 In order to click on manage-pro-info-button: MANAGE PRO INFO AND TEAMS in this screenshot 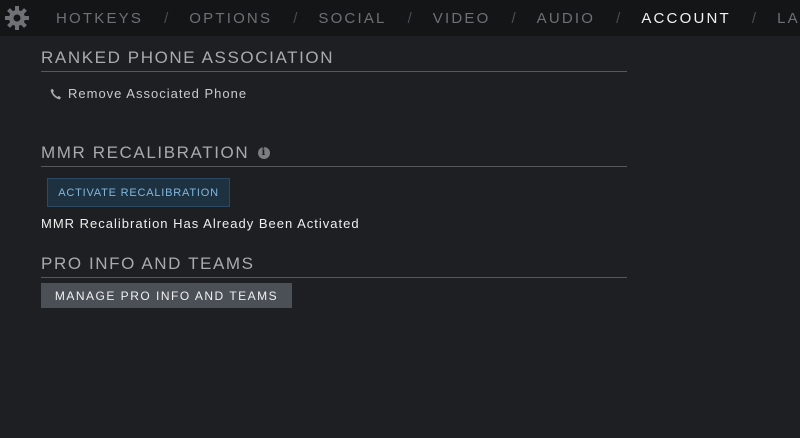, I will do `click(166, 295)`.